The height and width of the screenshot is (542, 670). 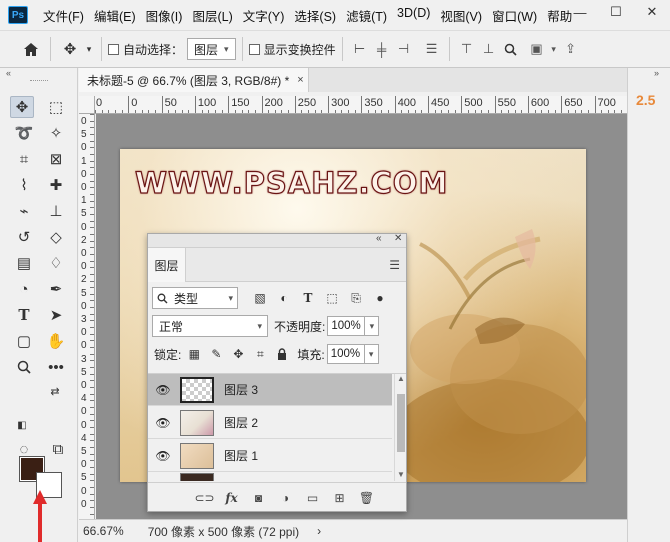 What do you see at coordinates (300, 80) in the screenshot?
I see `close-icon: ×` at bounding box center [300, 80].